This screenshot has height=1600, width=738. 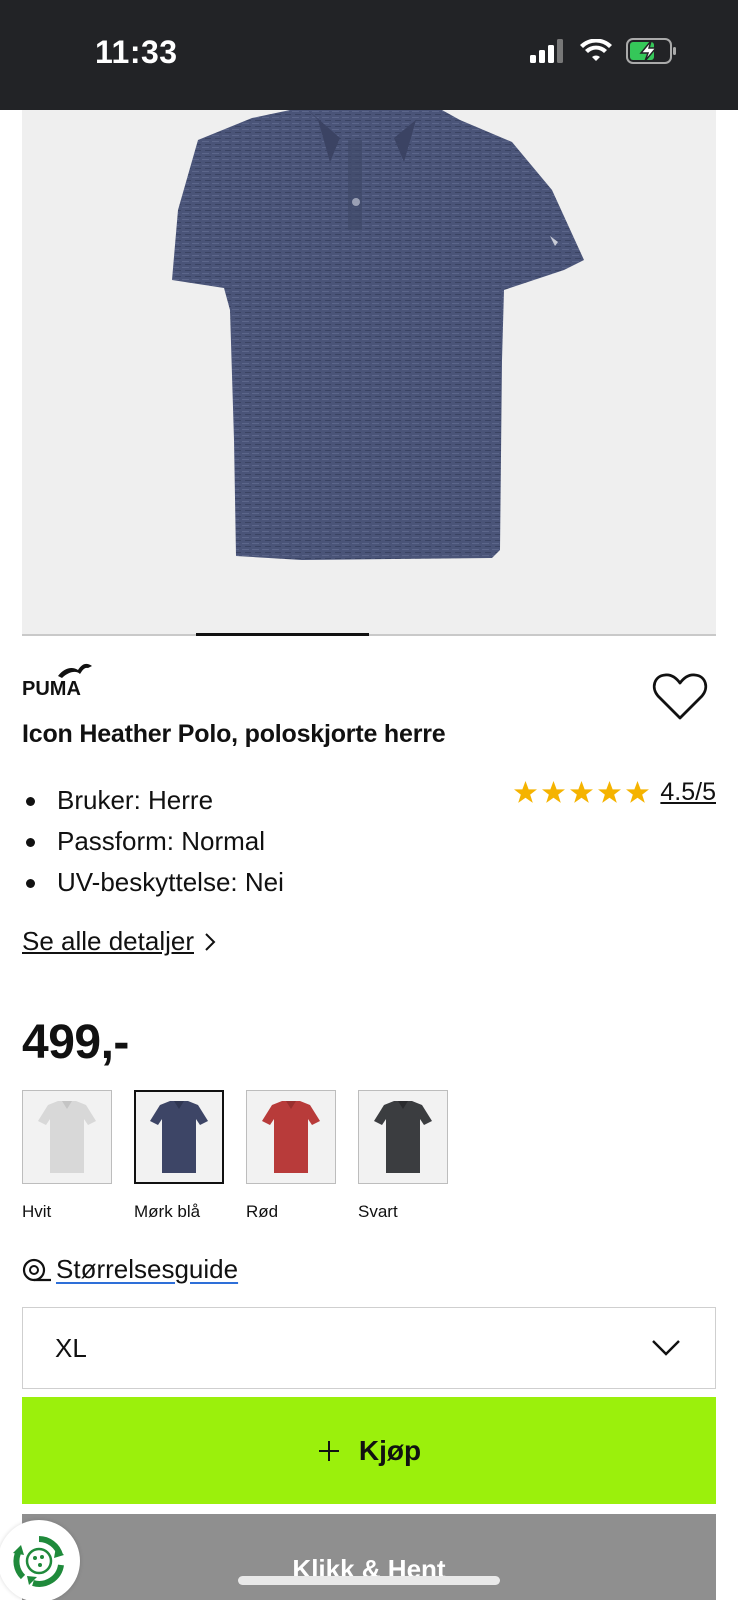 I want to click on status-time: 11:33, so click(x=136, y=52).